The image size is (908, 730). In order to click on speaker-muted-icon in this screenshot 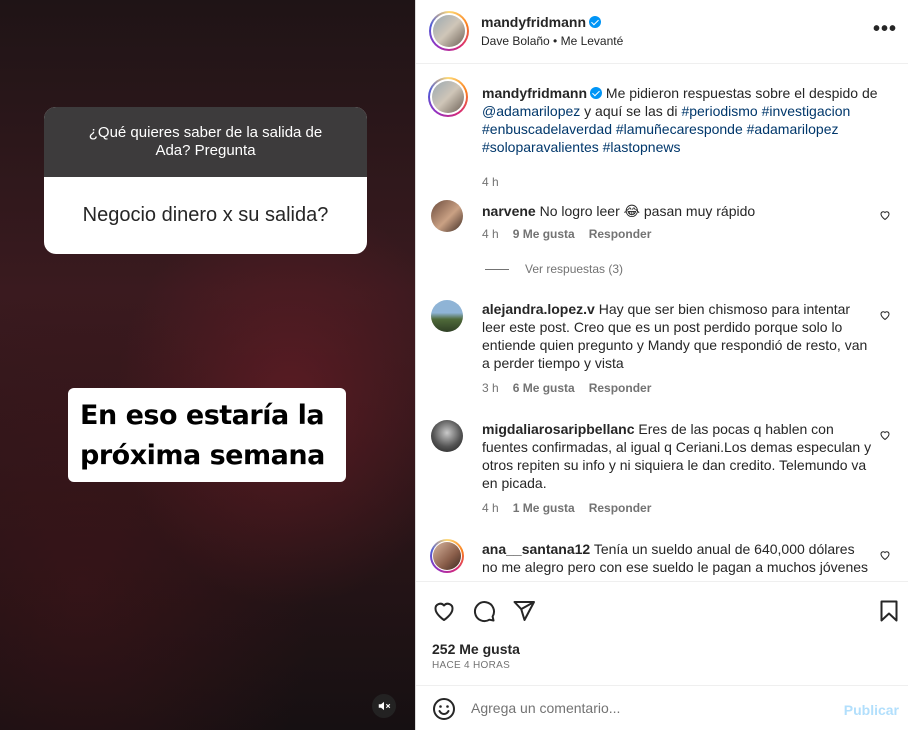, I will do `click(384, 706)`.